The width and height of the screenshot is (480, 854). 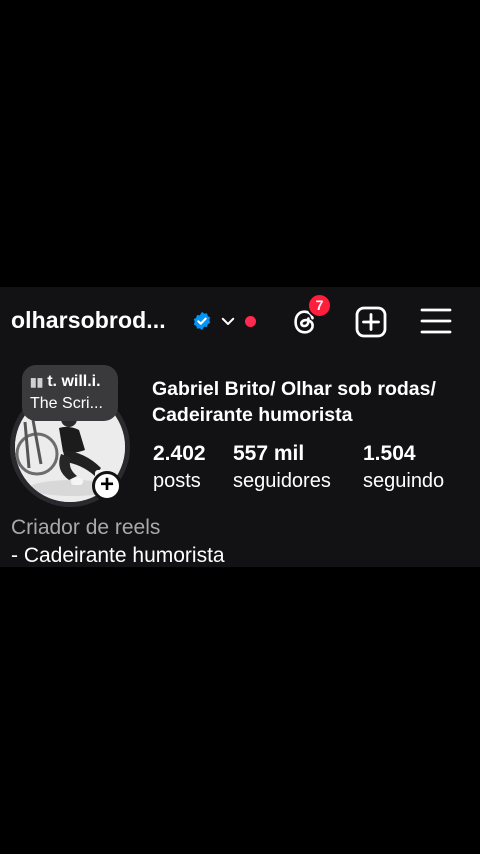 I want to click on note-song-artist: t. will.i., so click(x=74, y=381).